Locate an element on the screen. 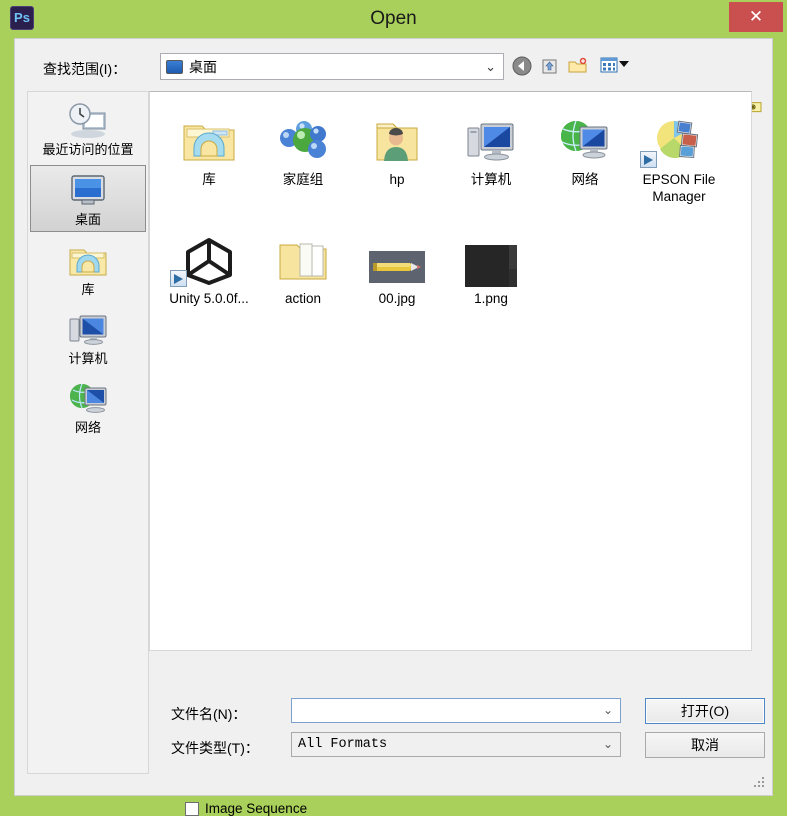 Image resolution: width=787 pixels, height=816 pixels. sidebar-item-libraries: 库 is located at coordinates (88, 268).